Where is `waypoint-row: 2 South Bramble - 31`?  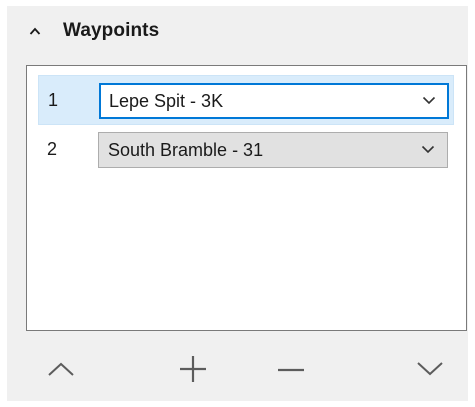
waypoint-row: 2 South Bramble - 31 is located at coordinates (246, 150).